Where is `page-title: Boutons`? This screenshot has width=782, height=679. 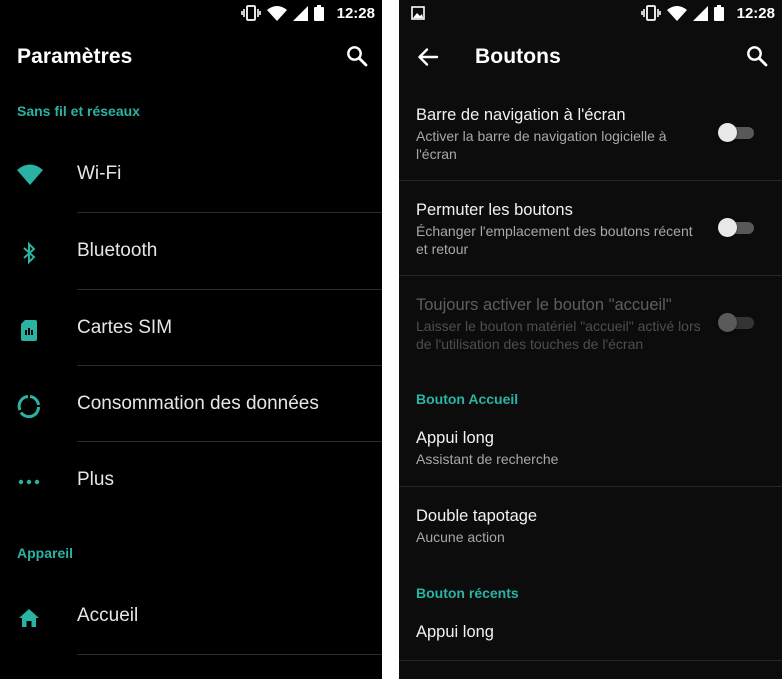
page-title: Boutons is located at coordinates (518, 56).